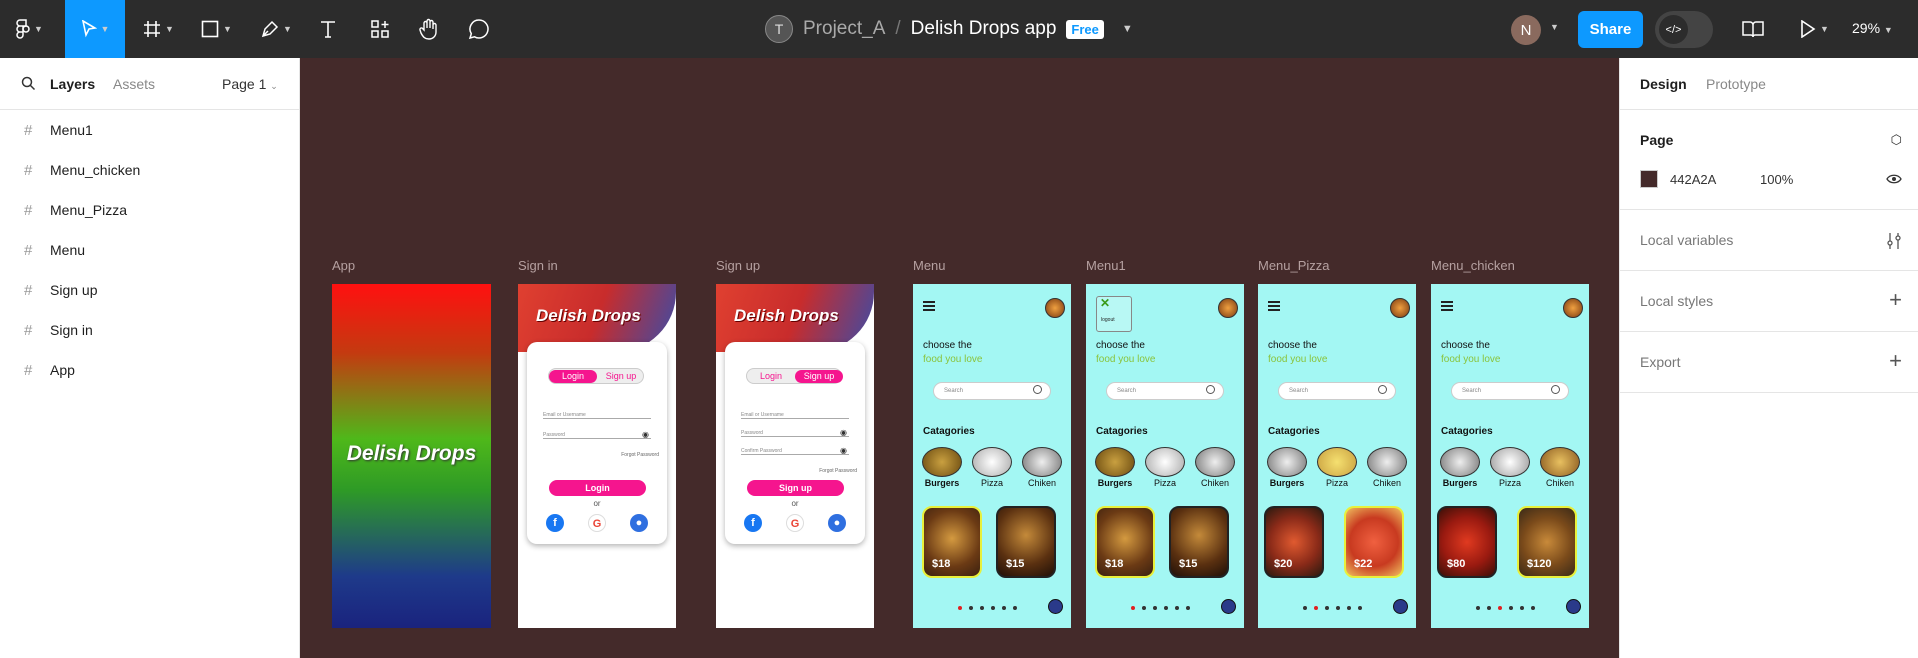 This screenshot has width=1918, height=658. What do you see at coordinates (1127, 29) in the screenshot?
I see `file-menu-chevron-icon: ▼` at bounding box center [1127, 29].